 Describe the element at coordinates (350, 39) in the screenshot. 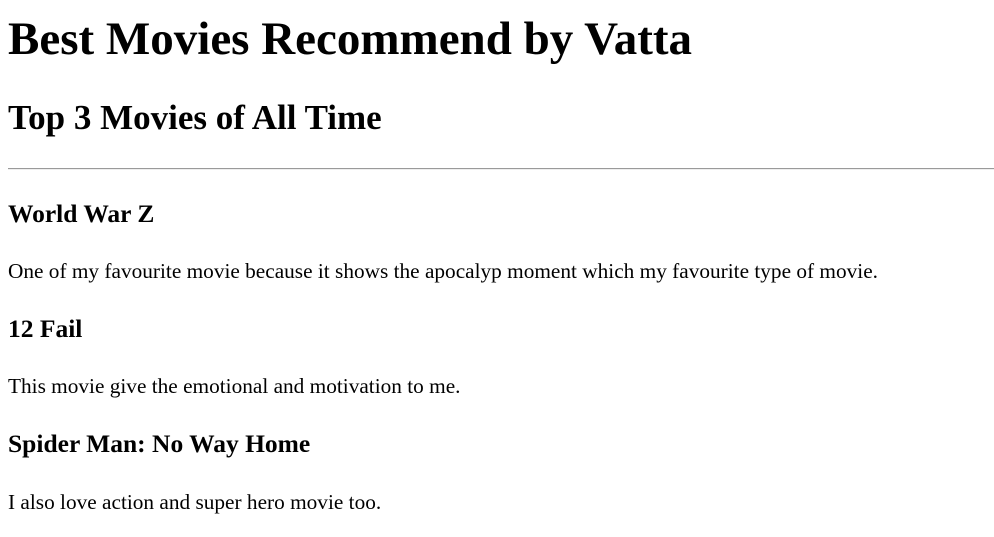

I see `page-title: Best Movies Recommend by Vatta` at that location.